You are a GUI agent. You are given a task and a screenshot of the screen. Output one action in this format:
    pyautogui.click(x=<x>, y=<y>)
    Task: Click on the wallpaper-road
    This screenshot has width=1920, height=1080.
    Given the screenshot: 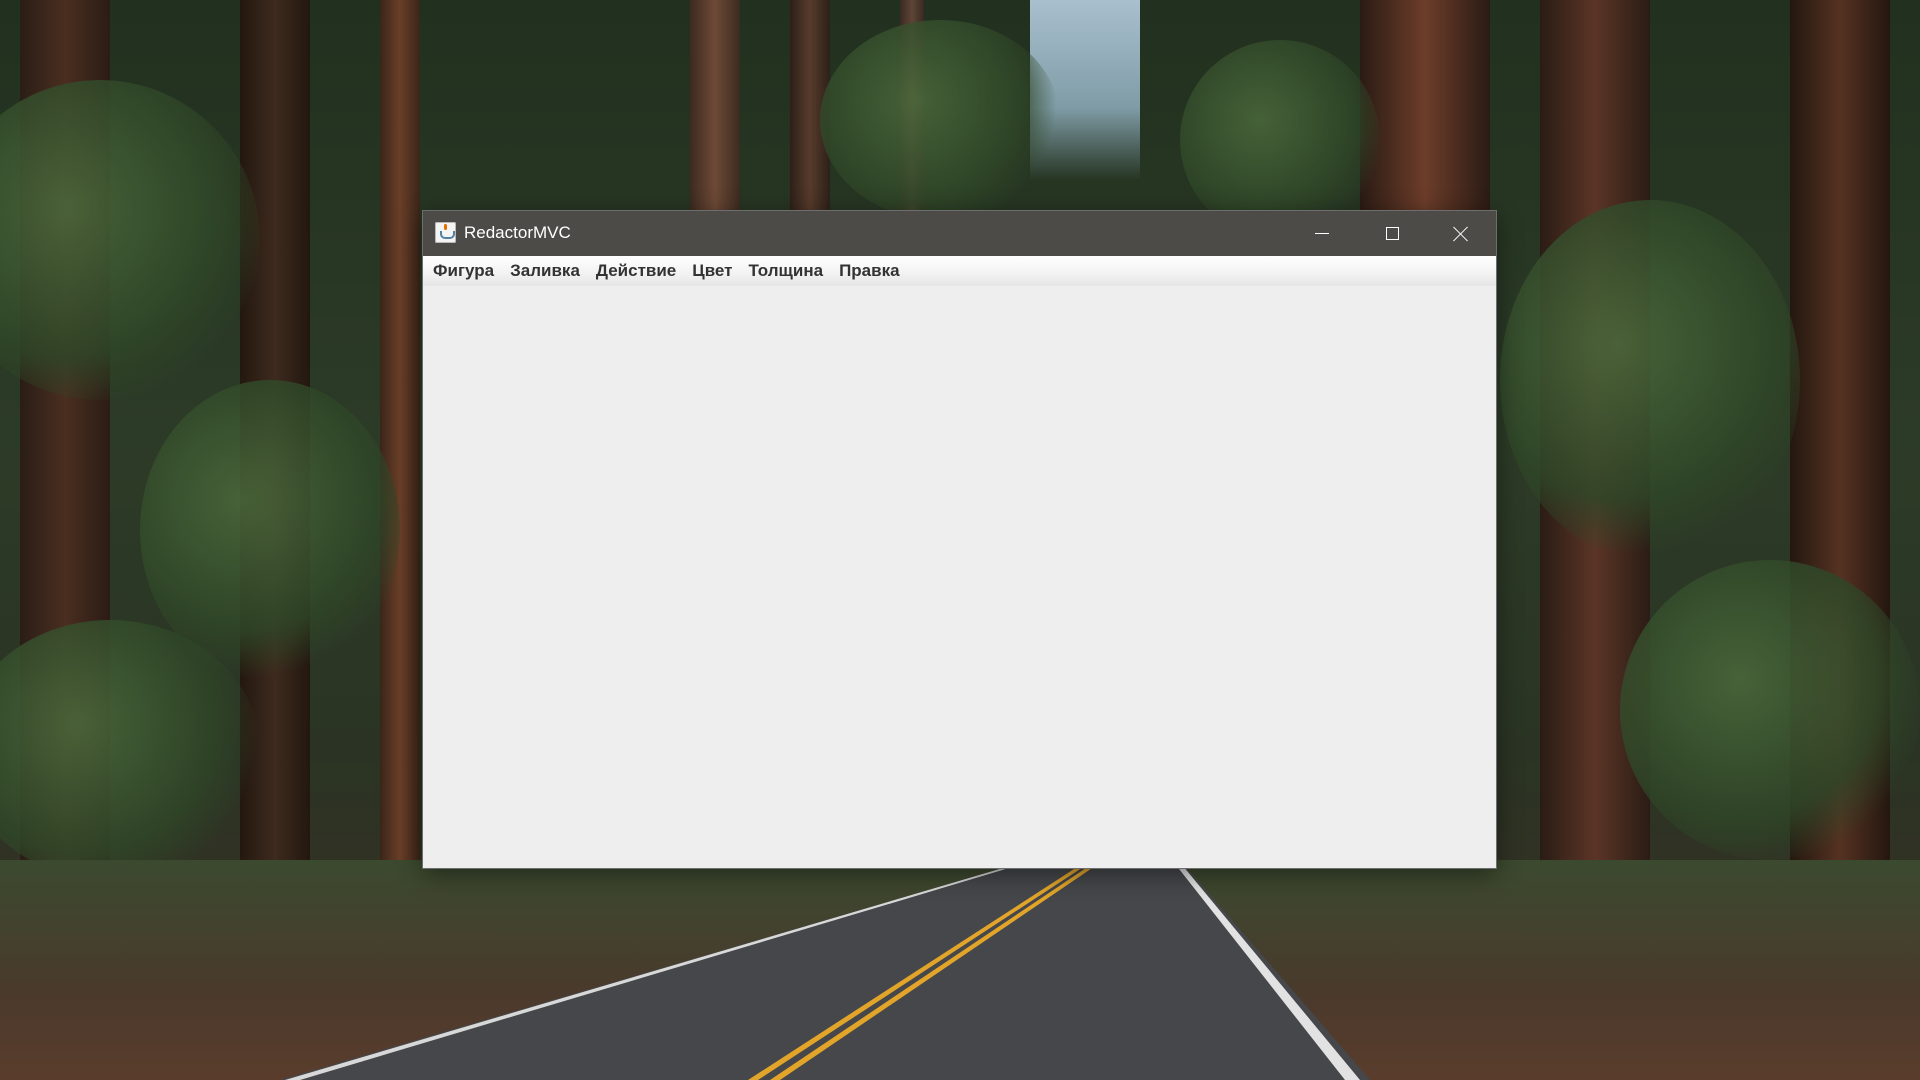 What is the action you would take?
    pyautogui.click(x=825, y=970)
    